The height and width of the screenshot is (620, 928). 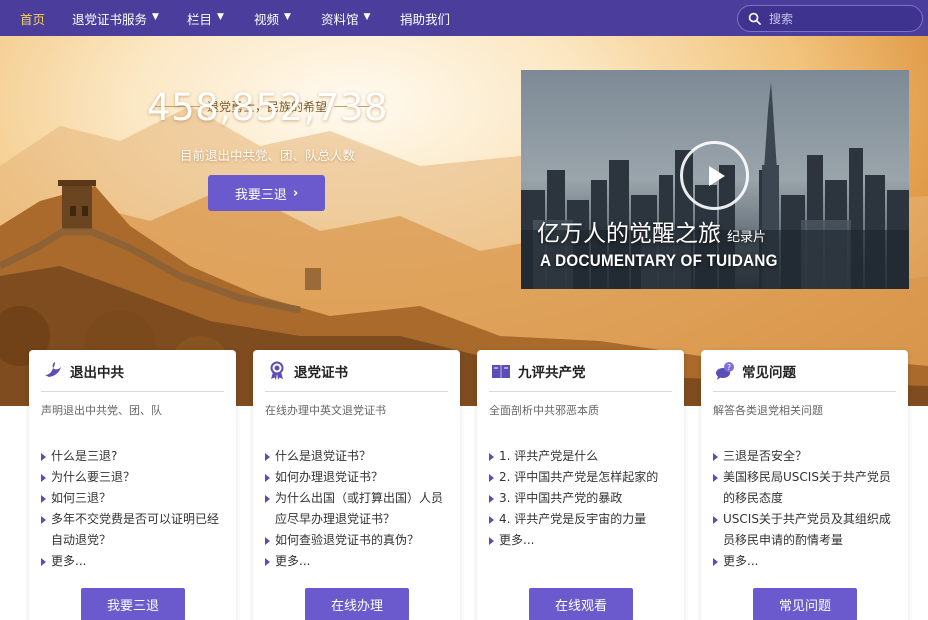 What do you see at coordinates (839, 18) in the screenshot?
I see `search-input` at bounding box center [839, 18].